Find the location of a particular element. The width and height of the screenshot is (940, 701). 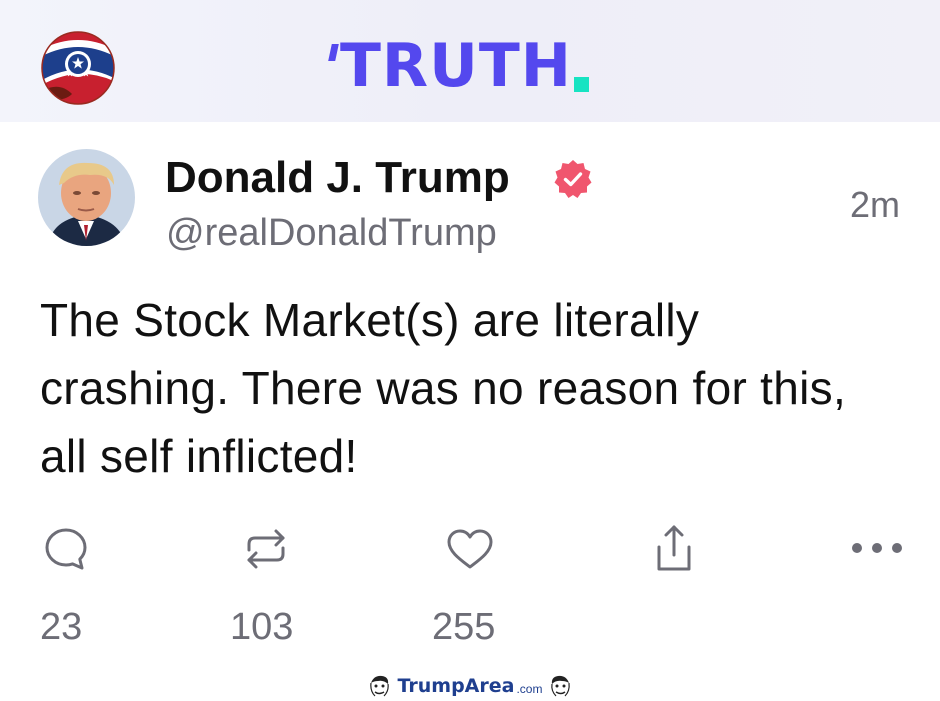

verified-badge-icon is located at coordinates (573, 179).